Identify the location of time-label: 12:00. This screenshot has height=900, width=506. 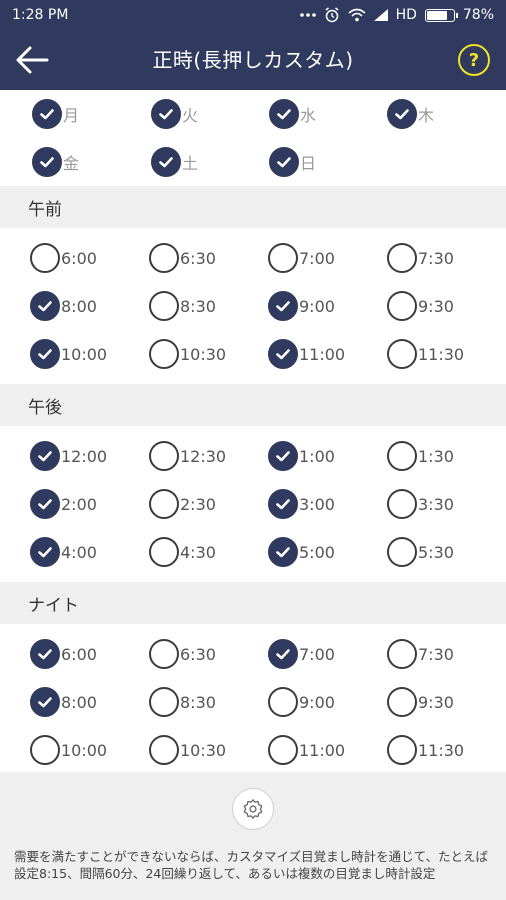
(84, 456).